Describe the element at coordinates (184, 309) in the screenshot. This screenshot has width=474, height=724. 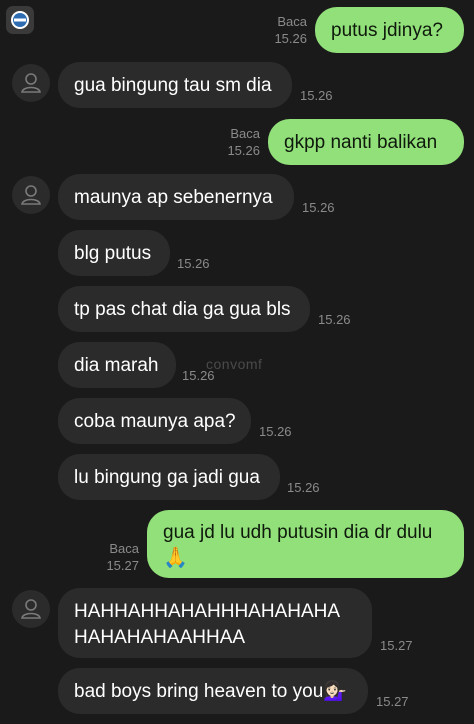
I see `incoming-message: tp pas chat dia ga gua bls` at that location.